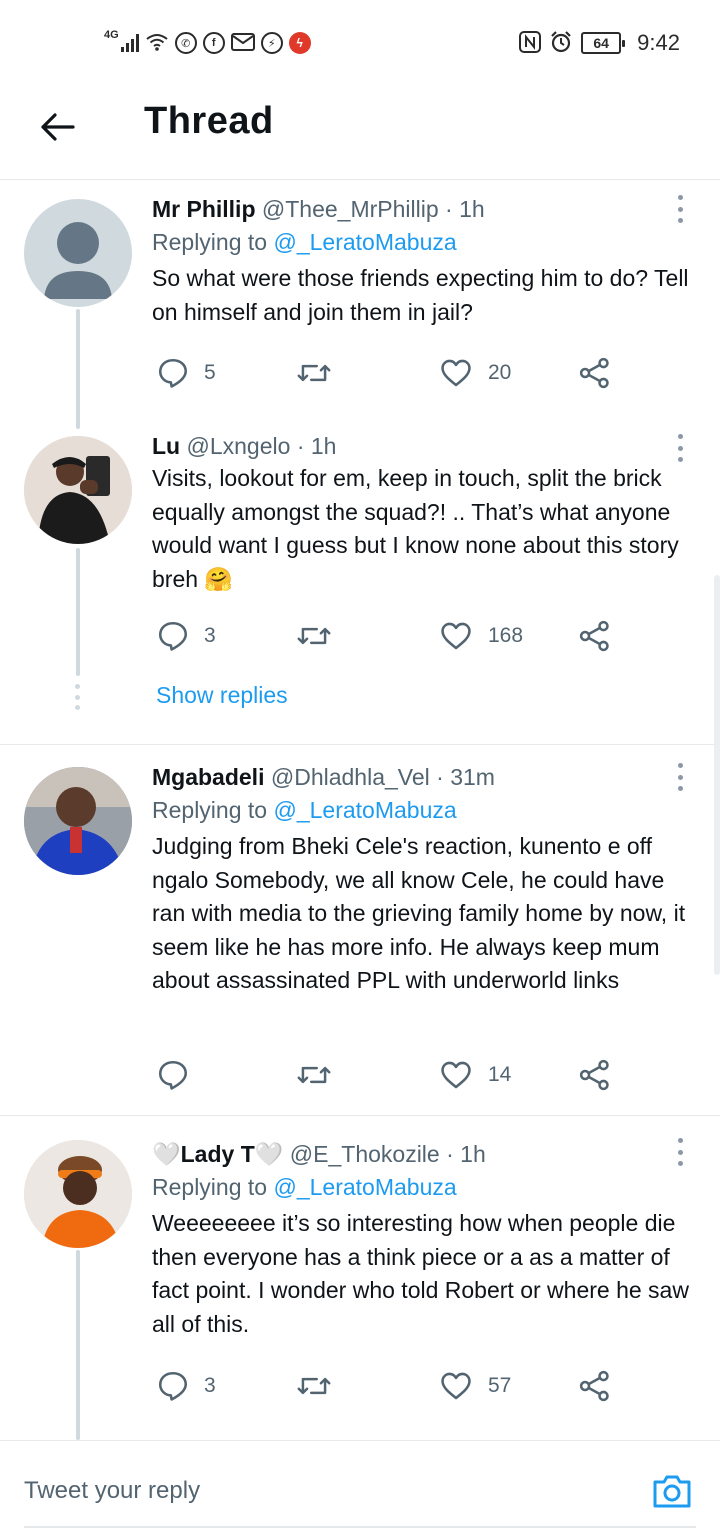 The image size is (720, 1540). Describe the element at coordinates (204, 209) in the screenshot. I see `display-name: Mr Phillip` at that location.